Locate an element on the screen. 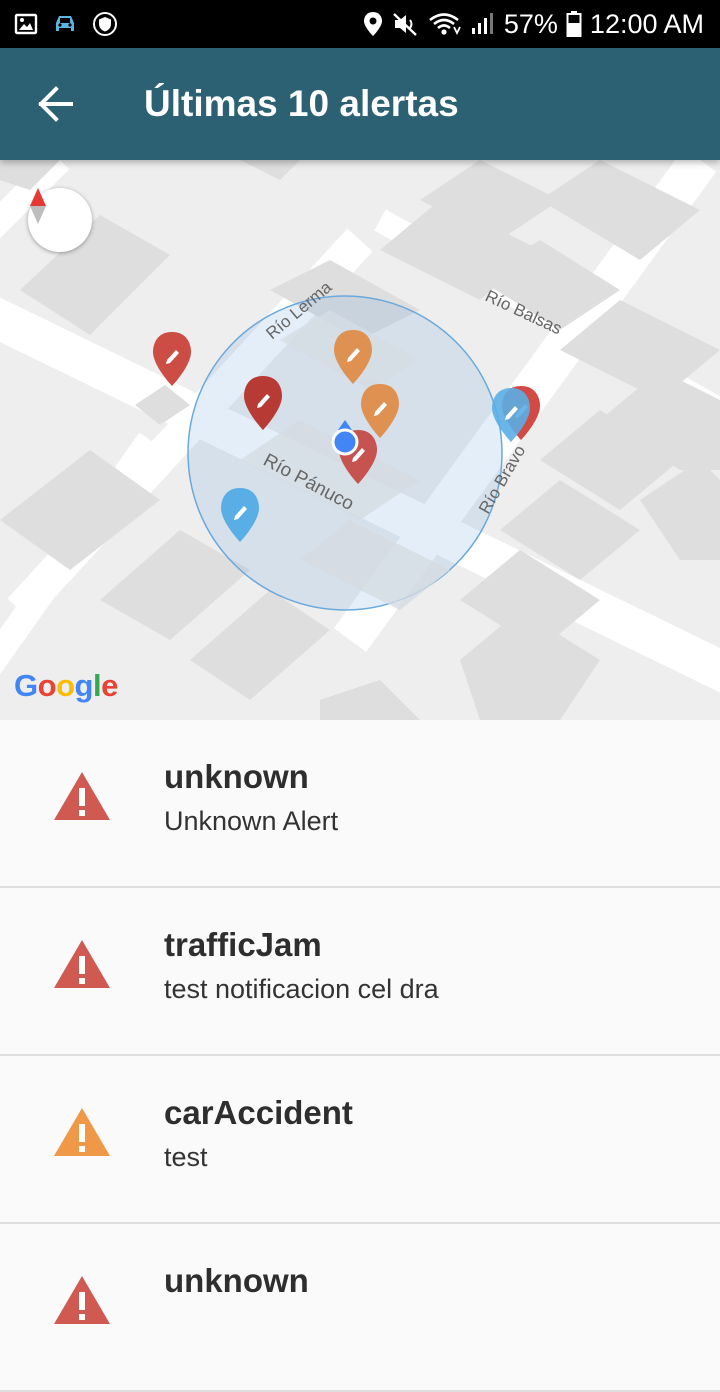  battery-percent: 57% is located at coordinates (530, 23).